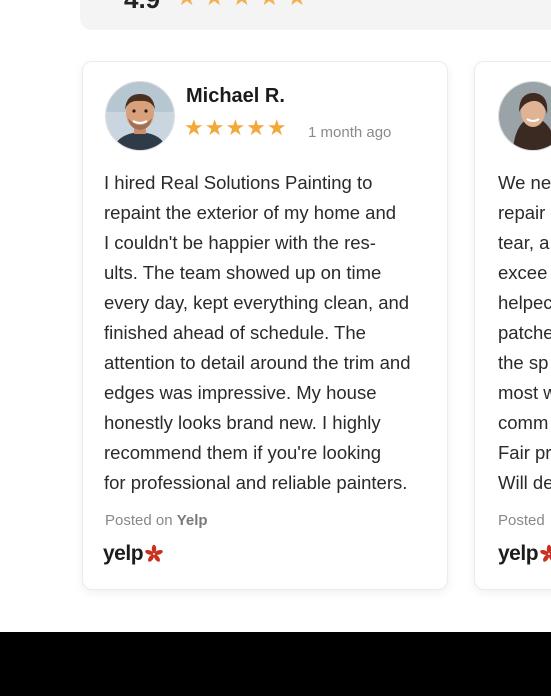 This screenshot has height=696, width=551. Describe the element at coordinates (257, 362) in the screenshot. I see `review-text-line: attention to detail around the trim and` at that location.